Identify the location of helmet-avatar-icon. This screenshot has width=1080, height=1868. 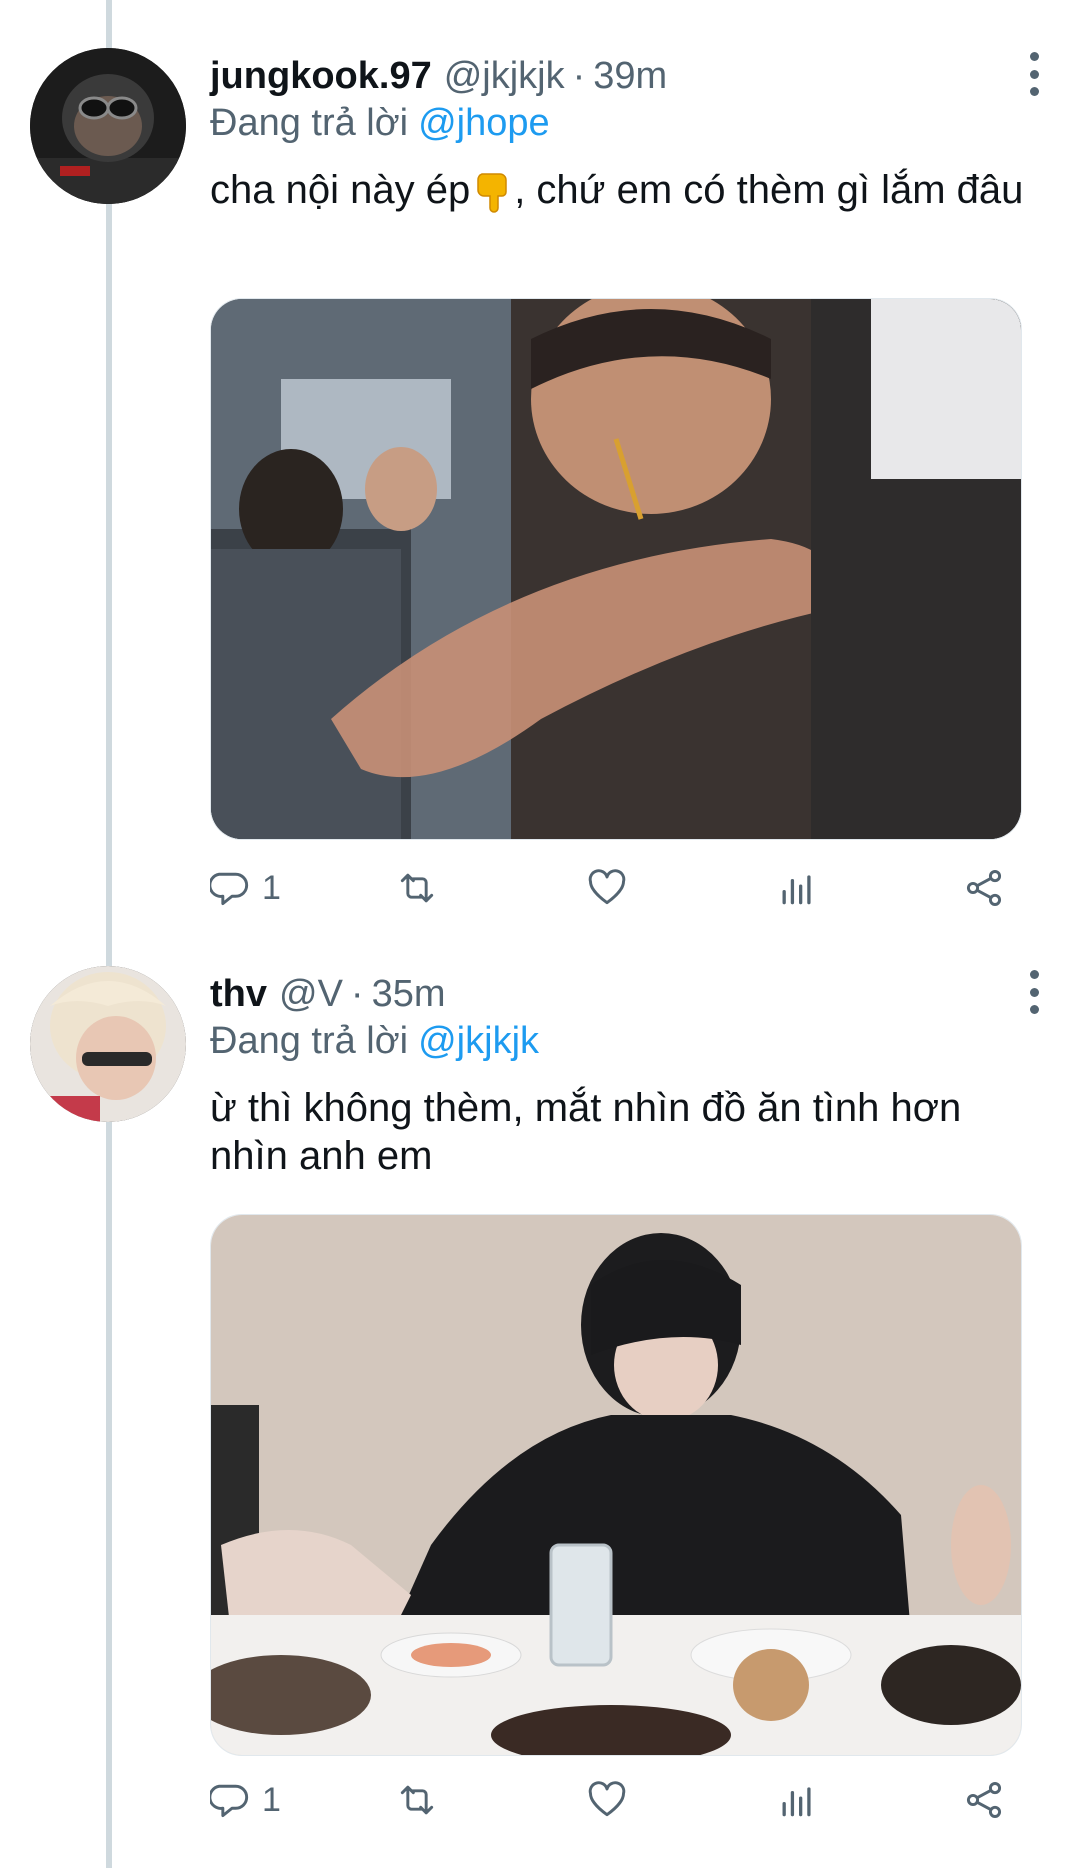
(108, 126).